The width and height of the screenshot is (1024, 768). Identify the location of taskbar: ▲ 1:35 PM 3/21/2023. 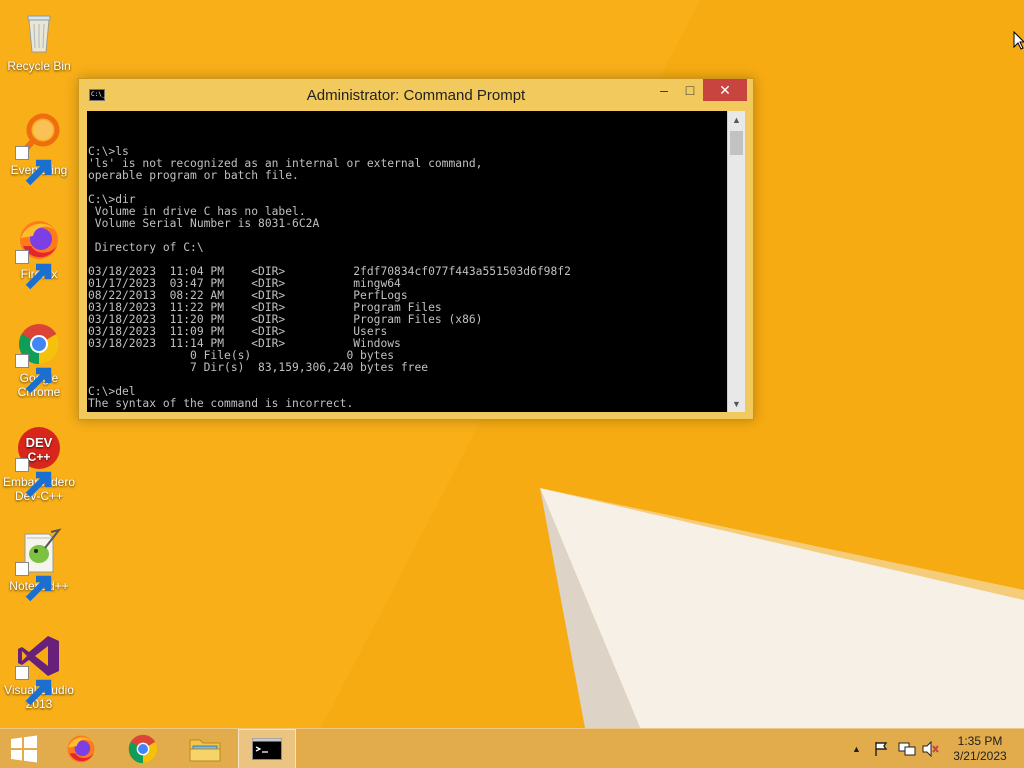
(512, 748).